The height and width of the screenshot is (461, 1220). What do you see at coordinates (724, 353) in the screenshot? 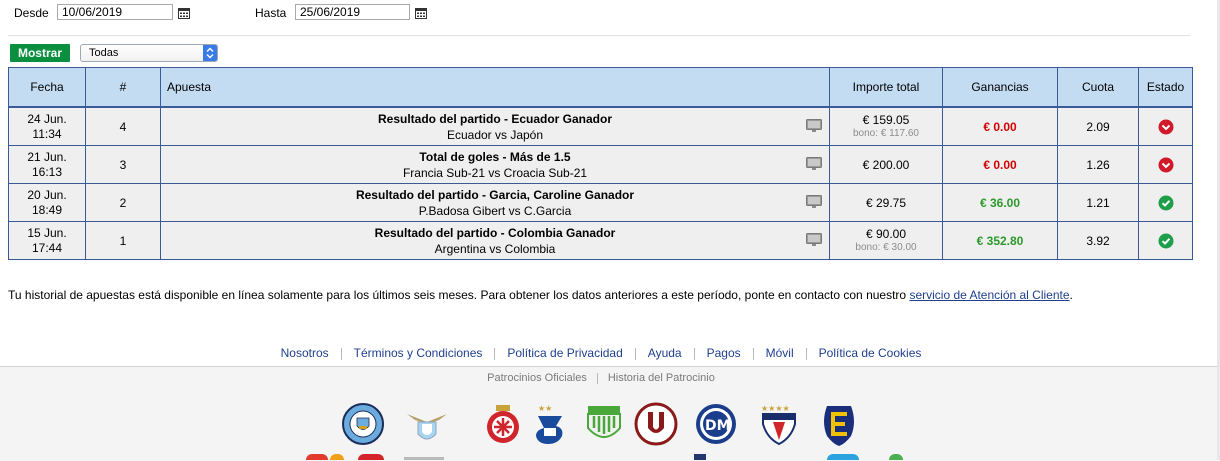
I see `footer-link-pagos: Pagos` at bounding box center [724, 353].